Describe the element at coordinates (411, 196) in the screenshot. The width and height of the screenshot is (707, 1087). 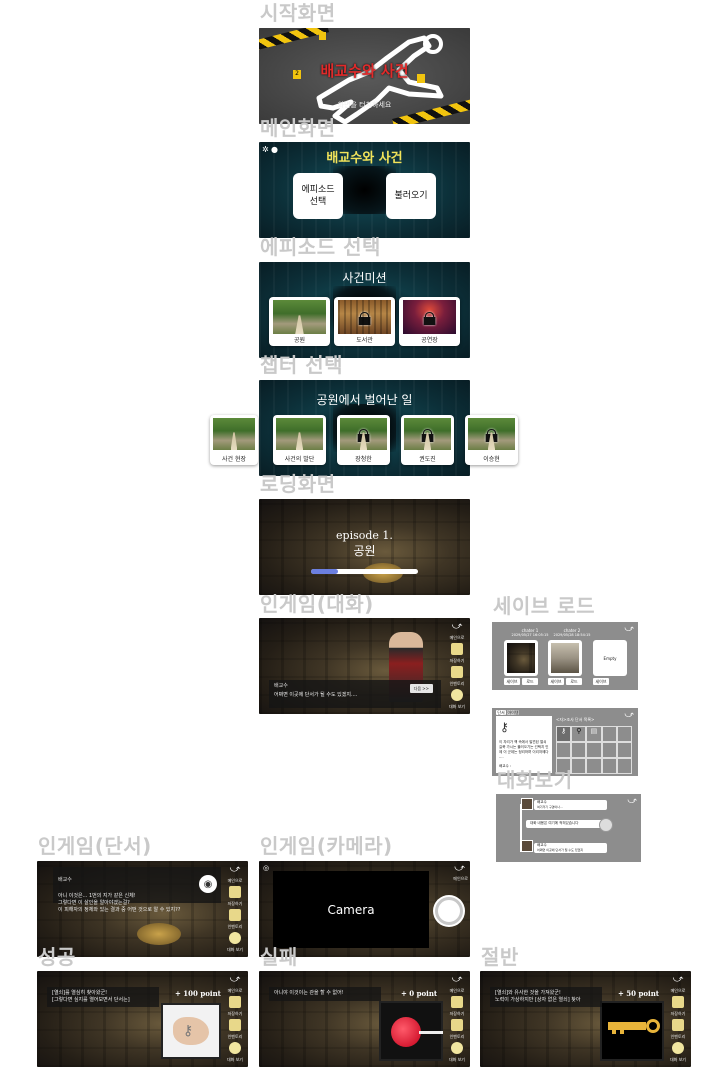
I see `load-button: 불러오기` at that location.